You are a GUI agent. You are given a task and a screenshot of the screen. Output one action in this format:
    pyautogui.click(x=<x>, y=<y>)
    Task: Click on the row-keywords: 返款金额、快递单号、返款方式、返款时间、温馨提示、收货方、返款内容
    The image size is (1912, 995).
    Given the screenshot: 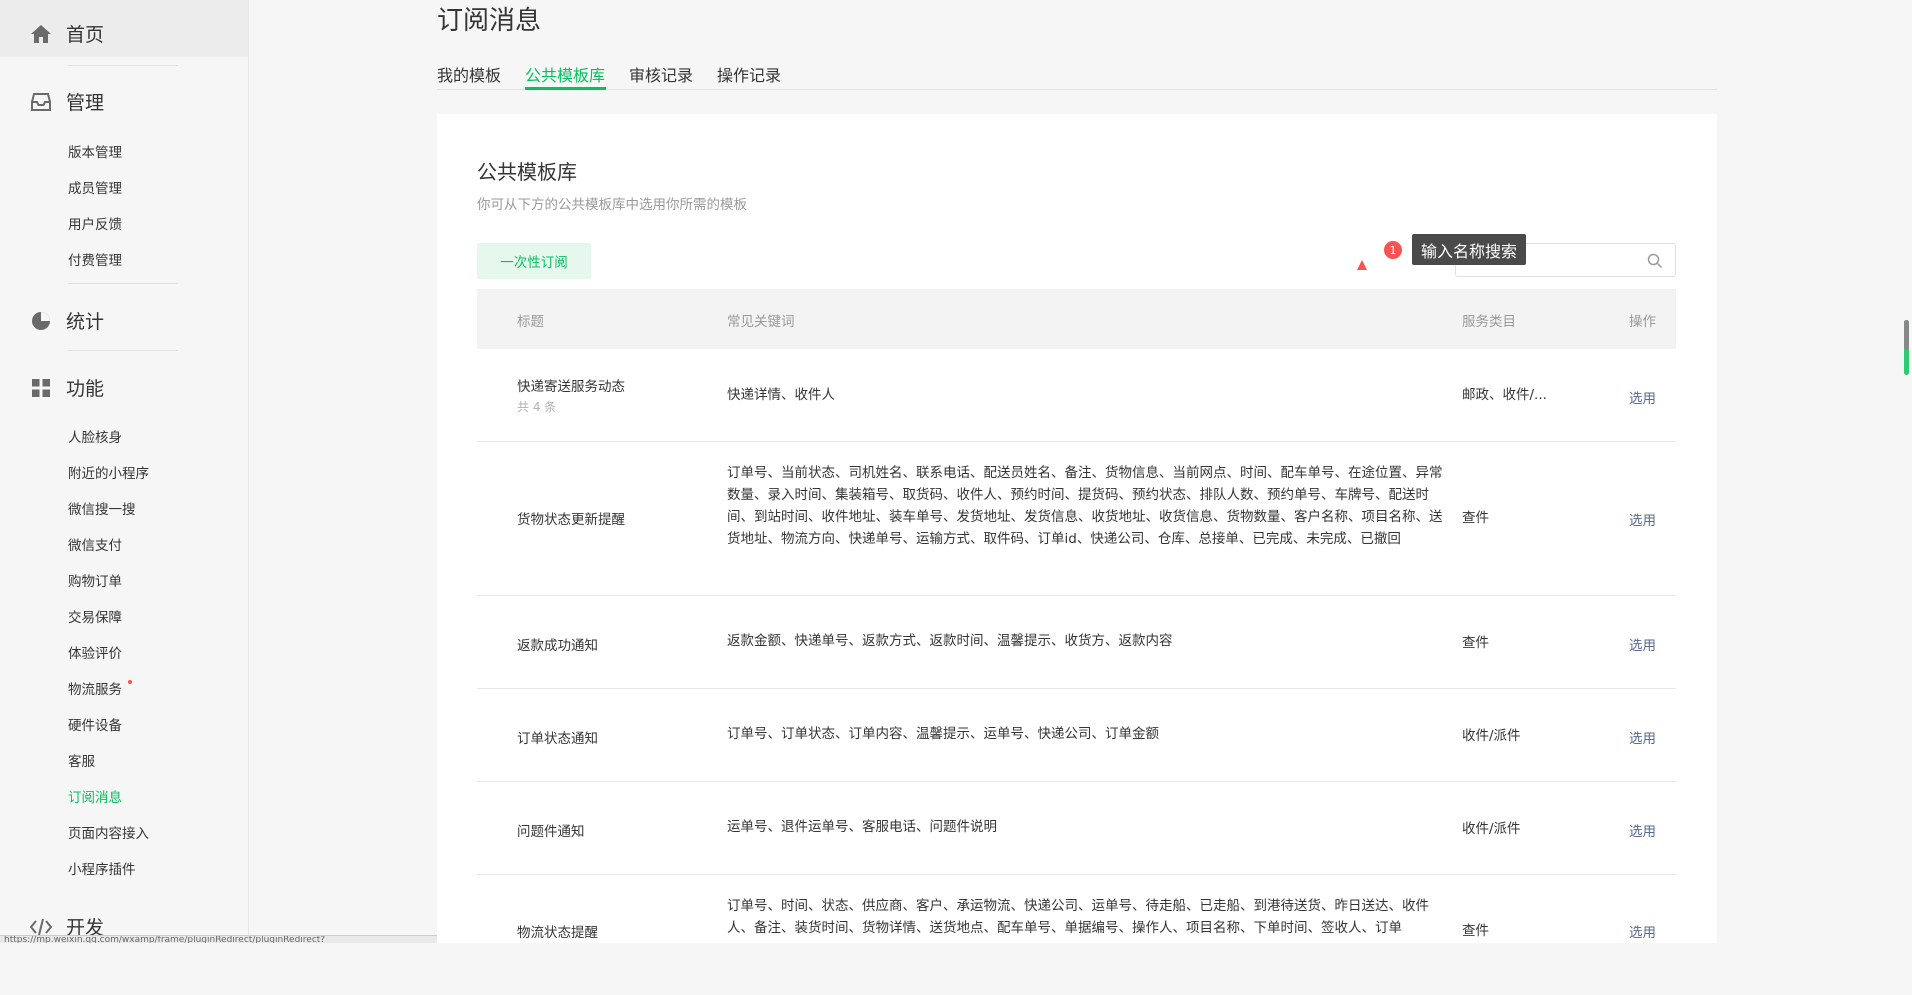 What is the action you would take?
    pyautogui.click(x=950, y=641)
    